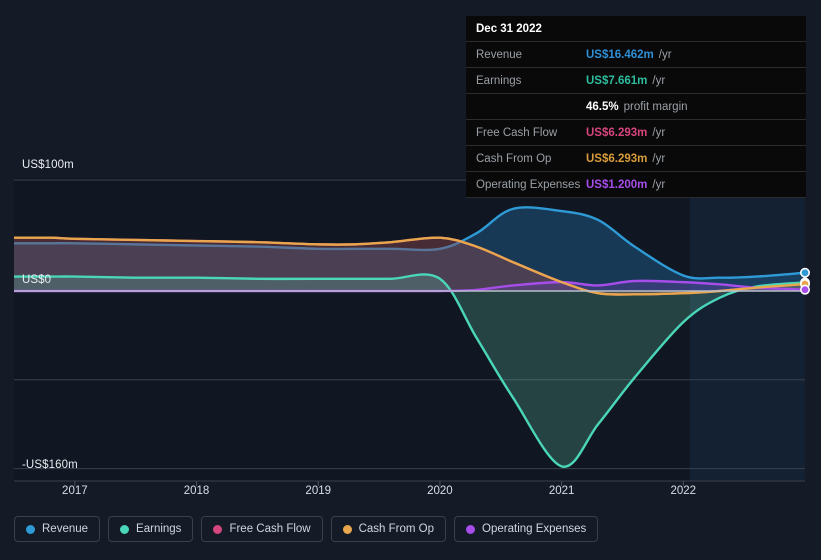  I want to click on y-axis-zero-label: US$0, so click(37, 280).